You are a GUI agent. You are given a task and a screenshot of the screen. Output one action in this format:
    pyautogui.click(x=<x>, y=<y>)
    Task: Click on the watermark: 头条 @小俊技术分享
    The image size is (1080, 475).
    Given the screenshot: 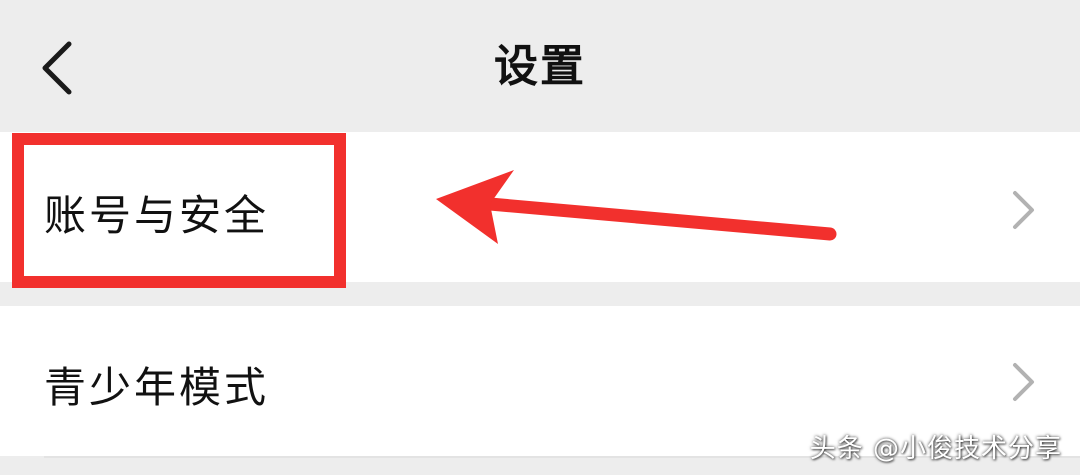 What is the action you would take?
    pyautogui.click(x=935, y=449)
    